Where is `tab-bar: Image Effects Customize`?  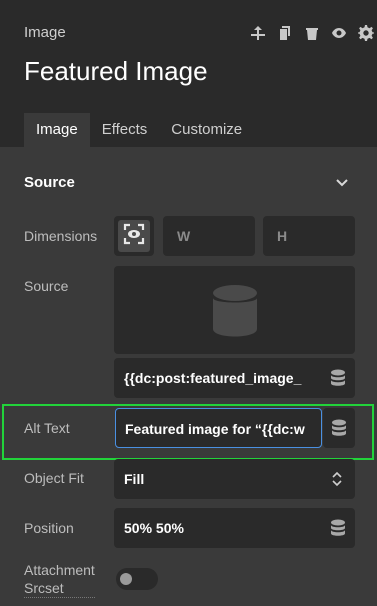
tab-bar: Image Effects Customize is located at coordinates (139, 130).